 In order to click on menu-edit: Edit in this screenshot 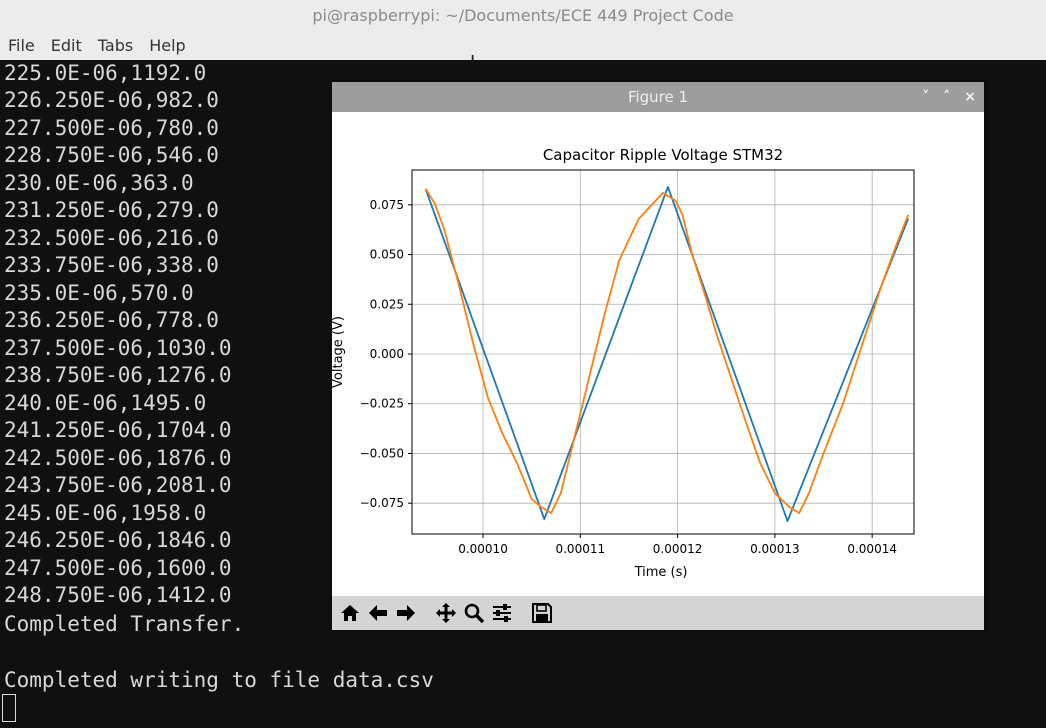, I will do `click(66, 45)`.